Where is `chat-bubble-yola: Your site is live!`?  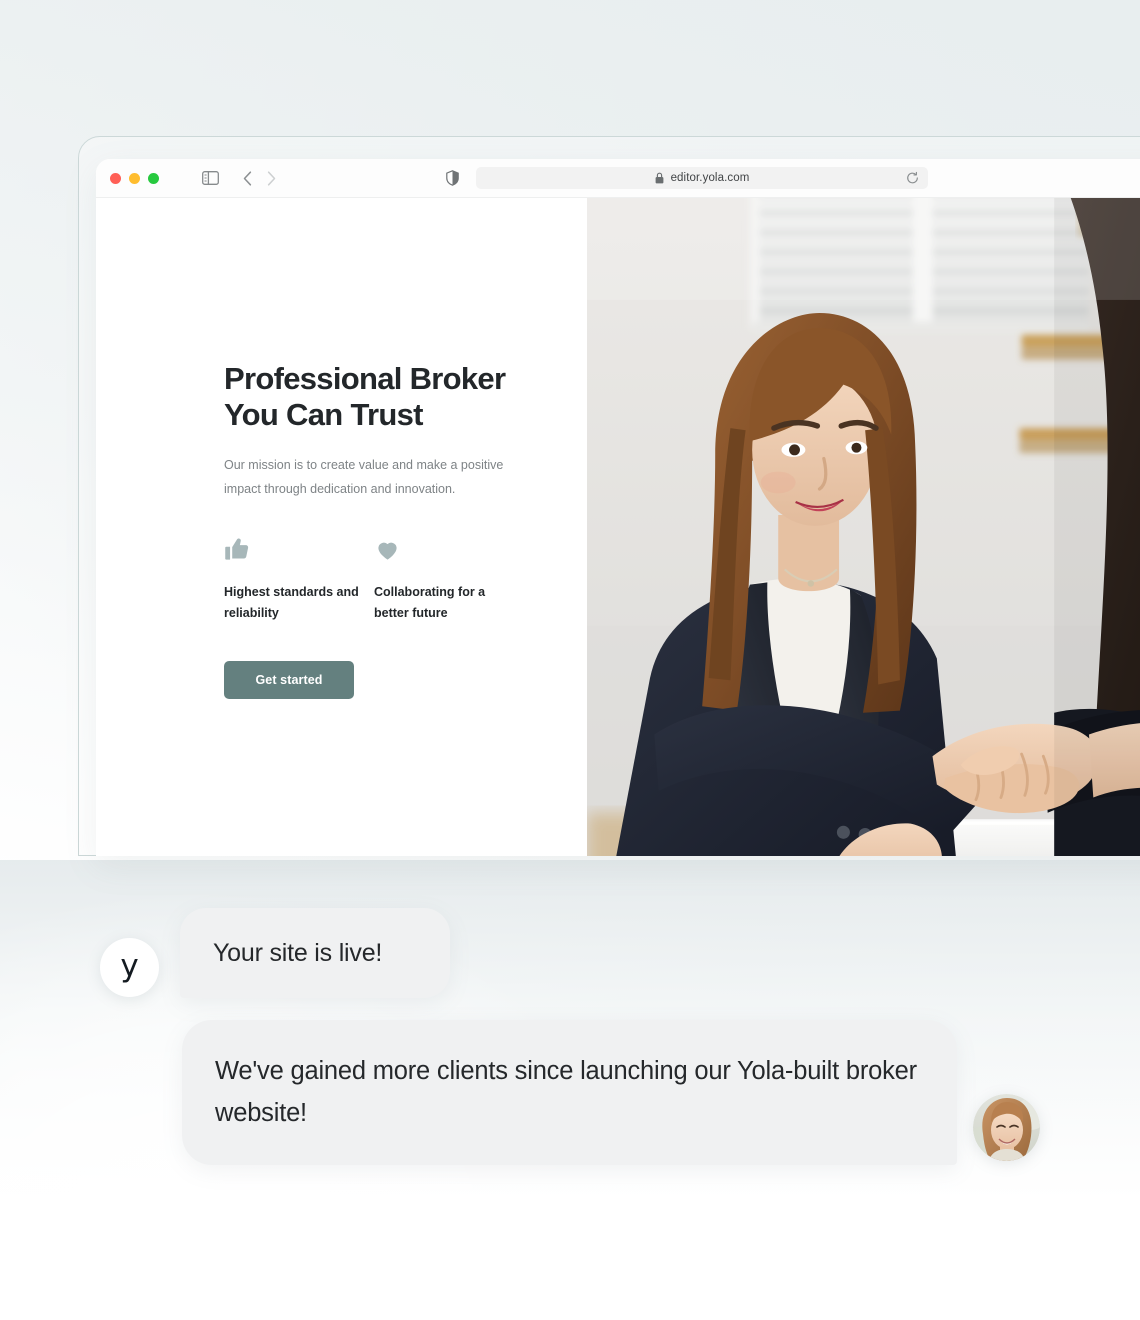 chat-bubble-yola: Your site is live! is located at coordinates (315, 953).